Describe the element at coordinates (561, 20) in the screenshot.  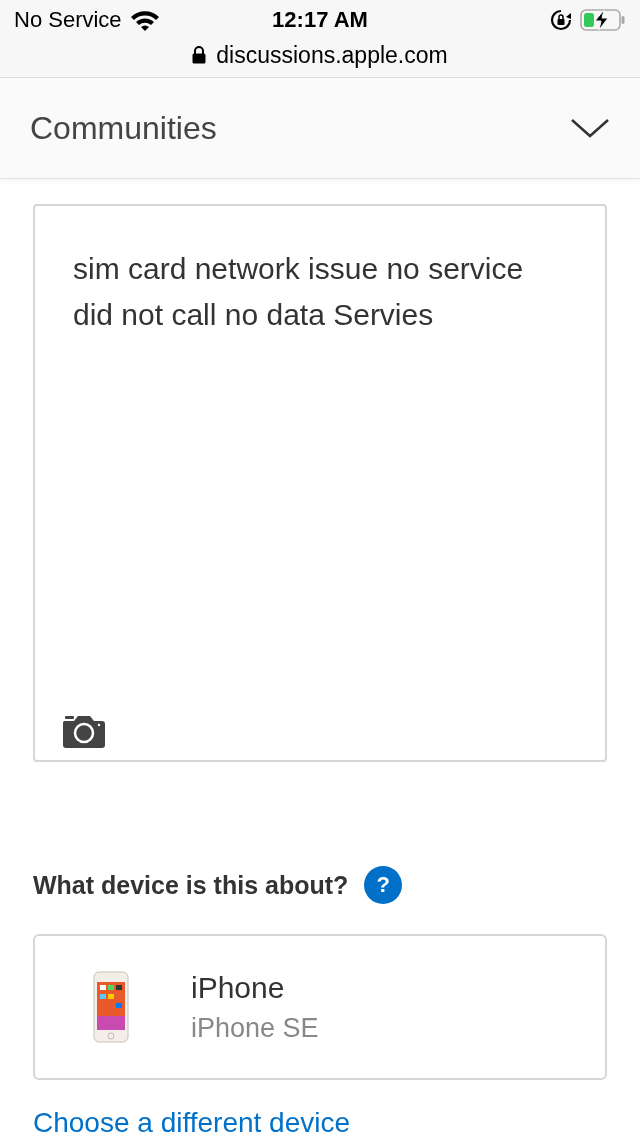
I see `rotation-lock-icon` at that location.